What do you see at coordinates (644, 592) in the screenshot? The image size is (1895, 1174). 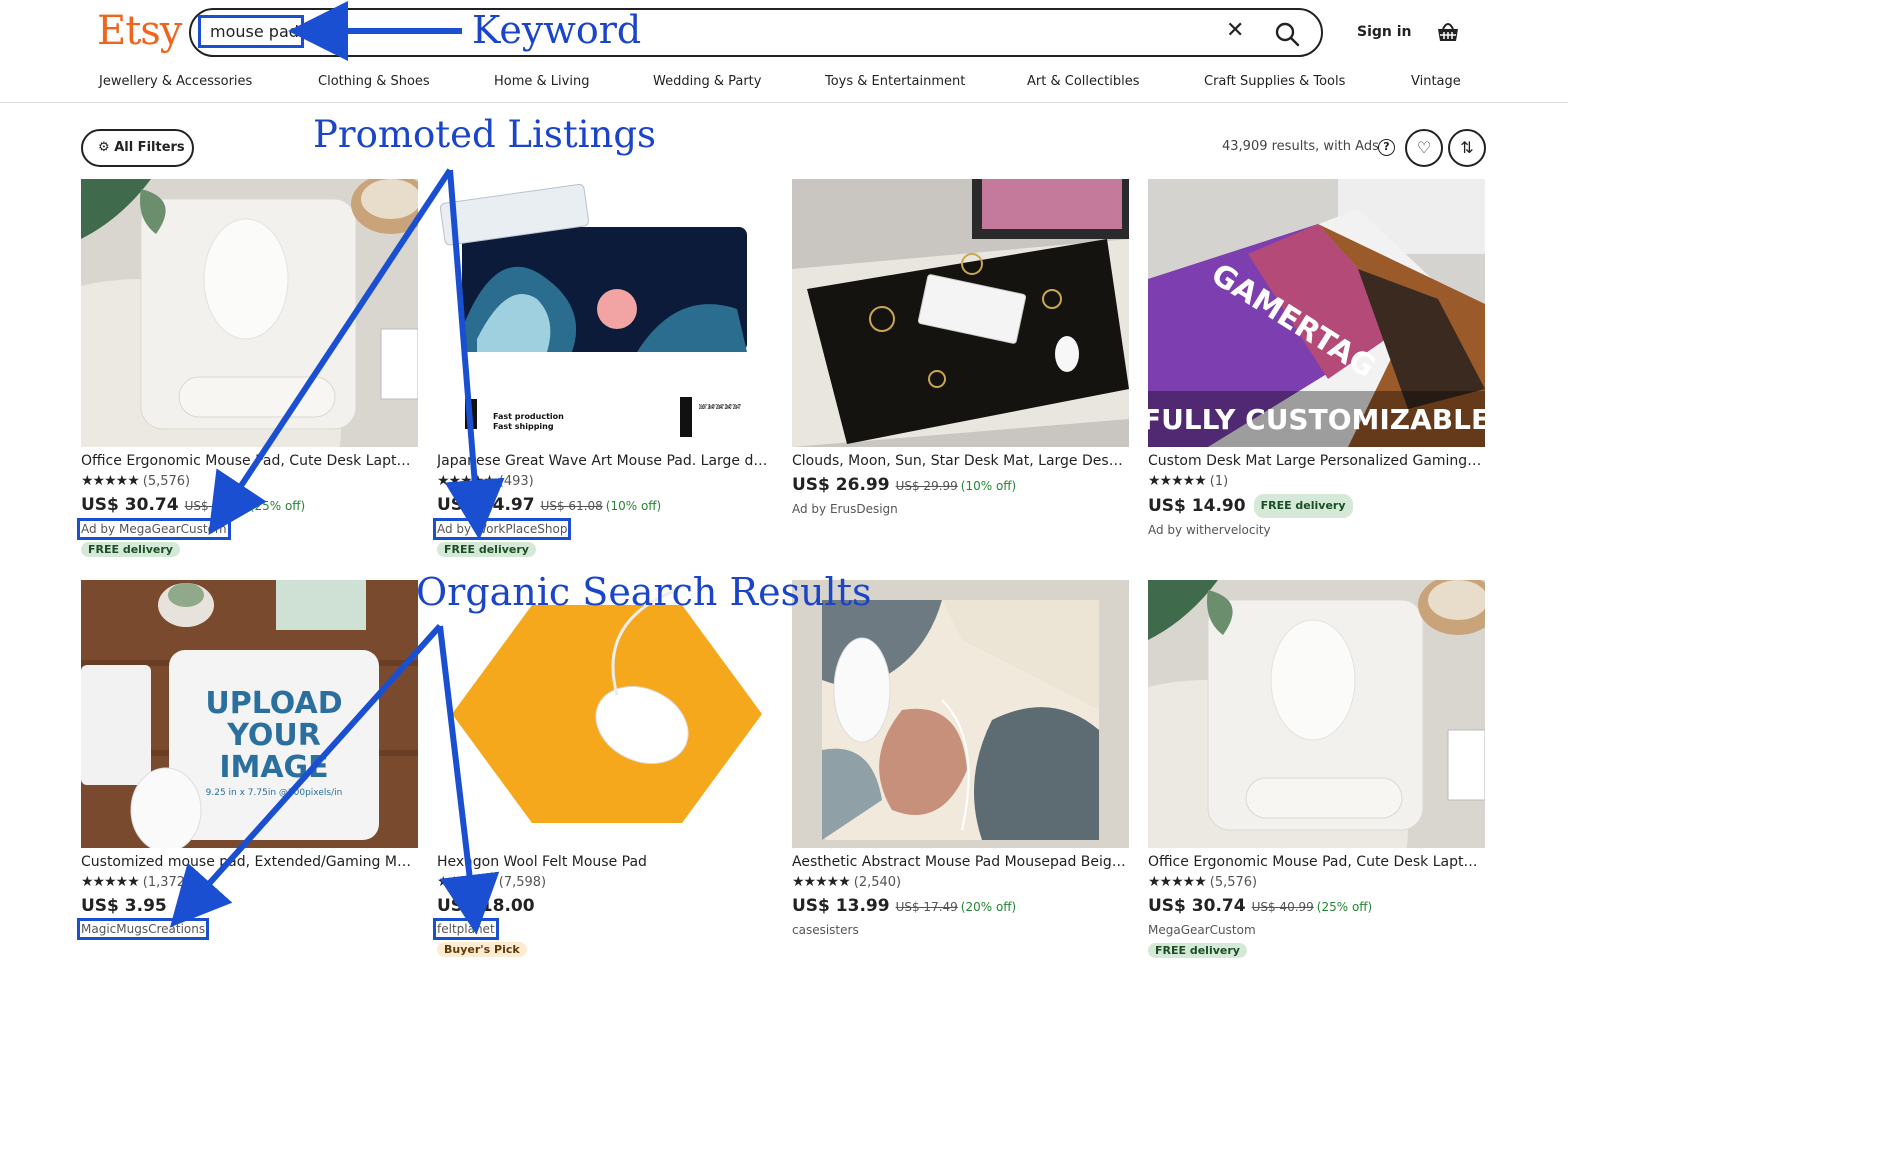 I see `organic-results-annotation: Organic Search Results` at bounding box center [644, 592].